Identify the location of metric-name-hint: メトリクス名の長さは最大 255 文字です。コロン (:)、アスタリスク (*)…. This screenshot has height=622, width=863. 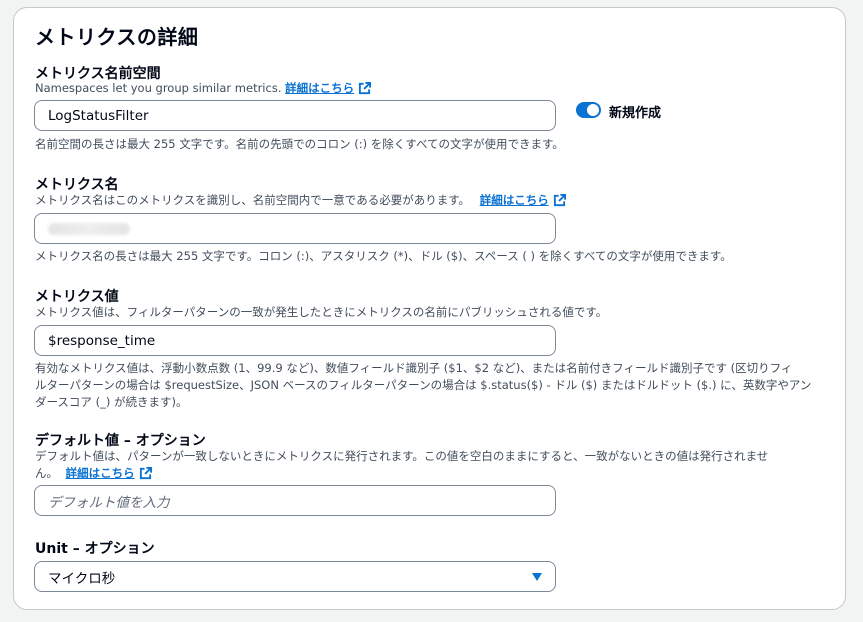
(383, 256).